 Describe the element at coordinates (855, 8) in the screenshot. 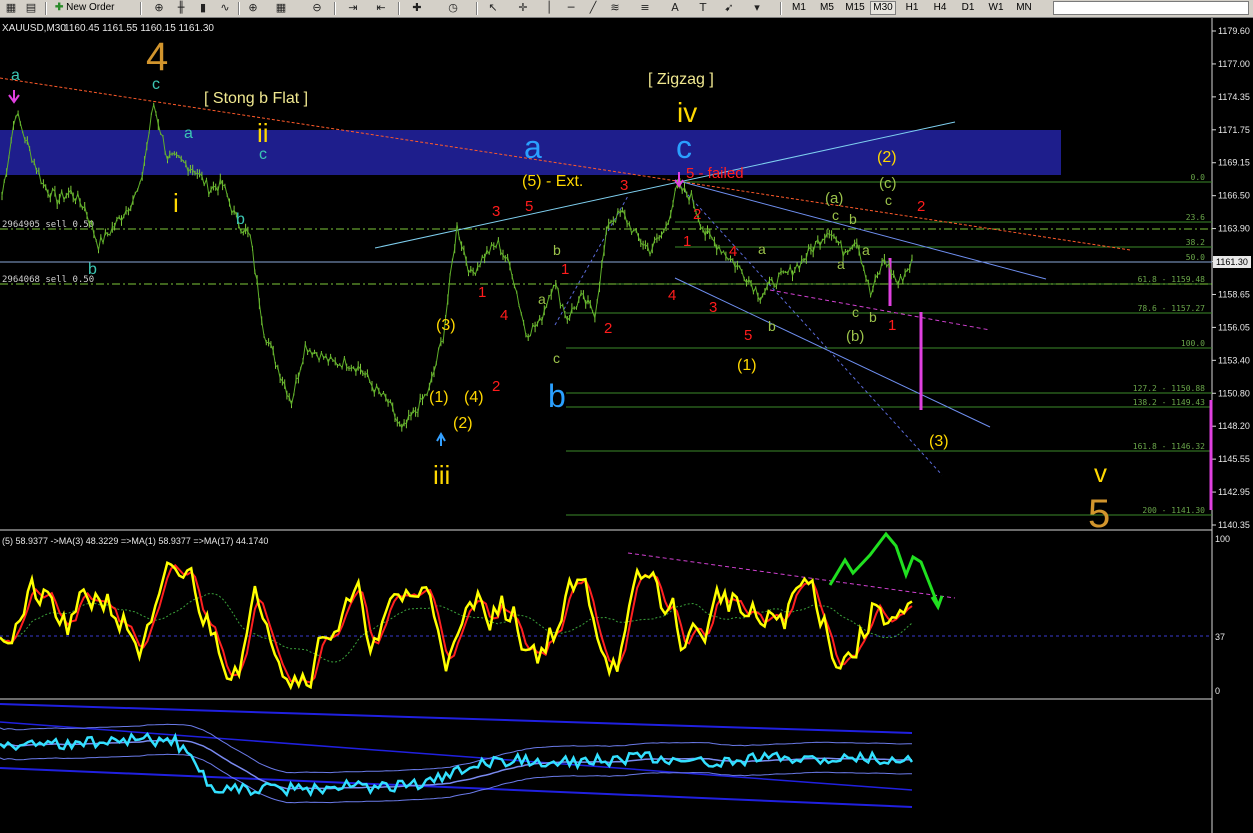

I see `timeframe-m15: M15` at that location.